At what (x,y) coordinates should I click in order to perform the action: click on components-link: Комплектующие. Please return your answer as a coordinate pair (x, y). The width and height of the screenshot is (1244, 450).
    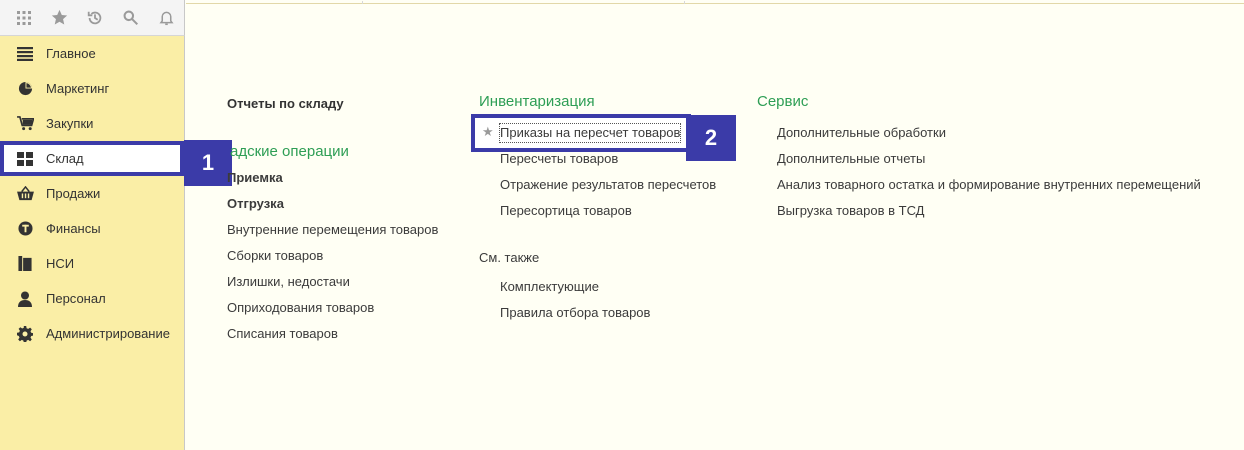
    Looking at the image, I should click on (575, 287).